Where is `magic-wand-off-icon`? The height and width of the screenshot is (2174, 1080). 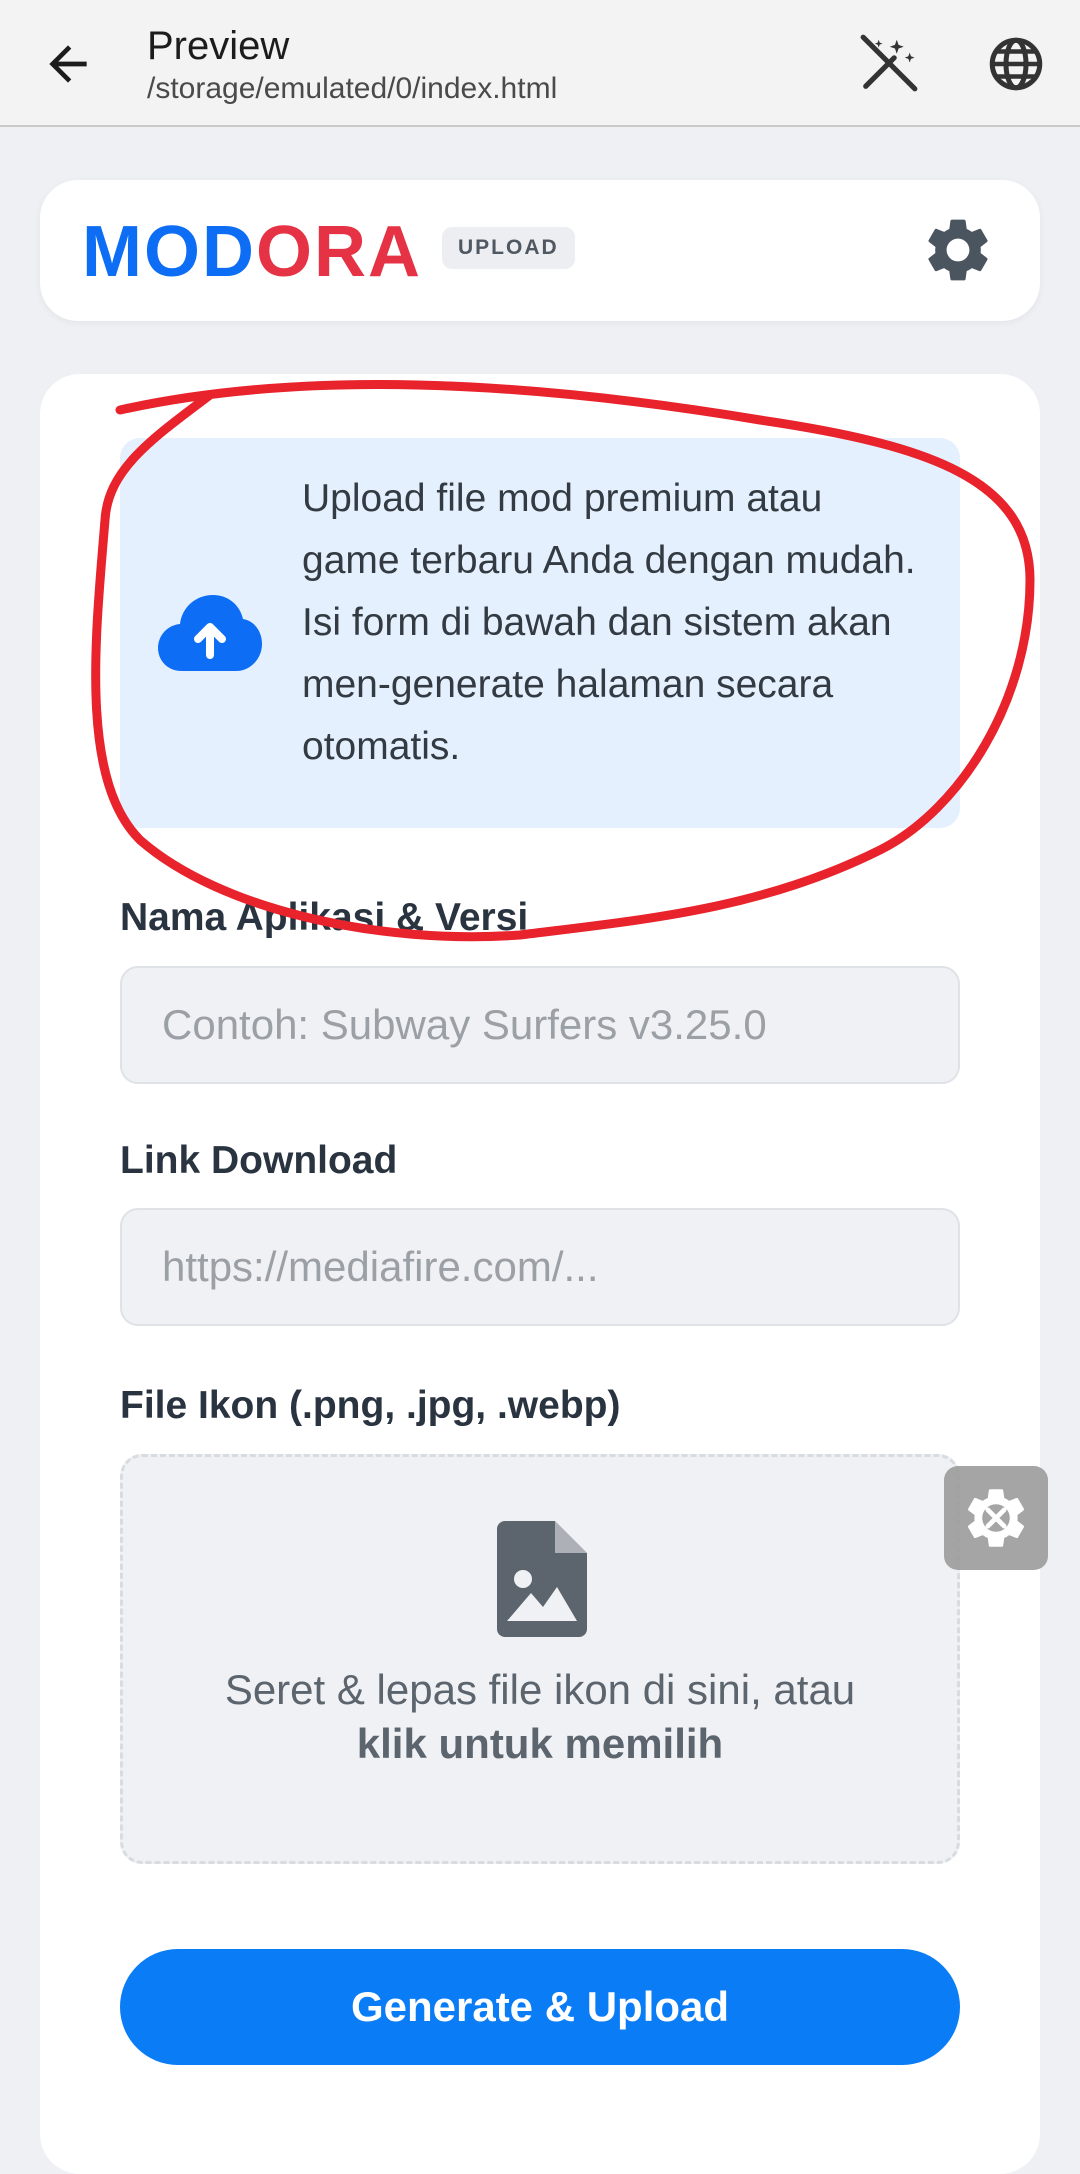
magic-wand-off-icon is located at coordinates (889, 63).